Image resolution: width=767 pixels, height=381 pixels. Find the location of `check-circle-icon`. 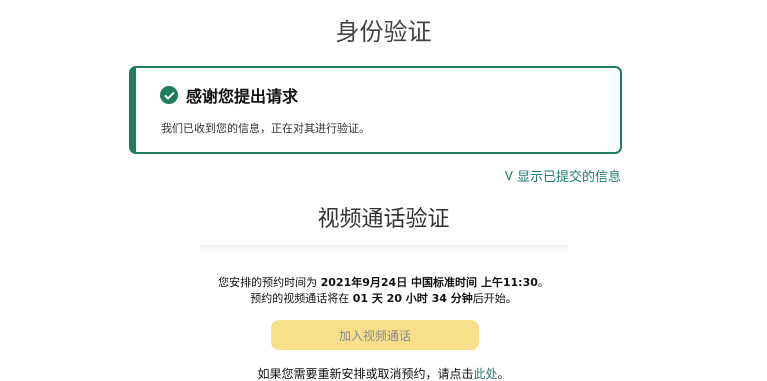

check-circle-icon is located at coordinates (169, 95).